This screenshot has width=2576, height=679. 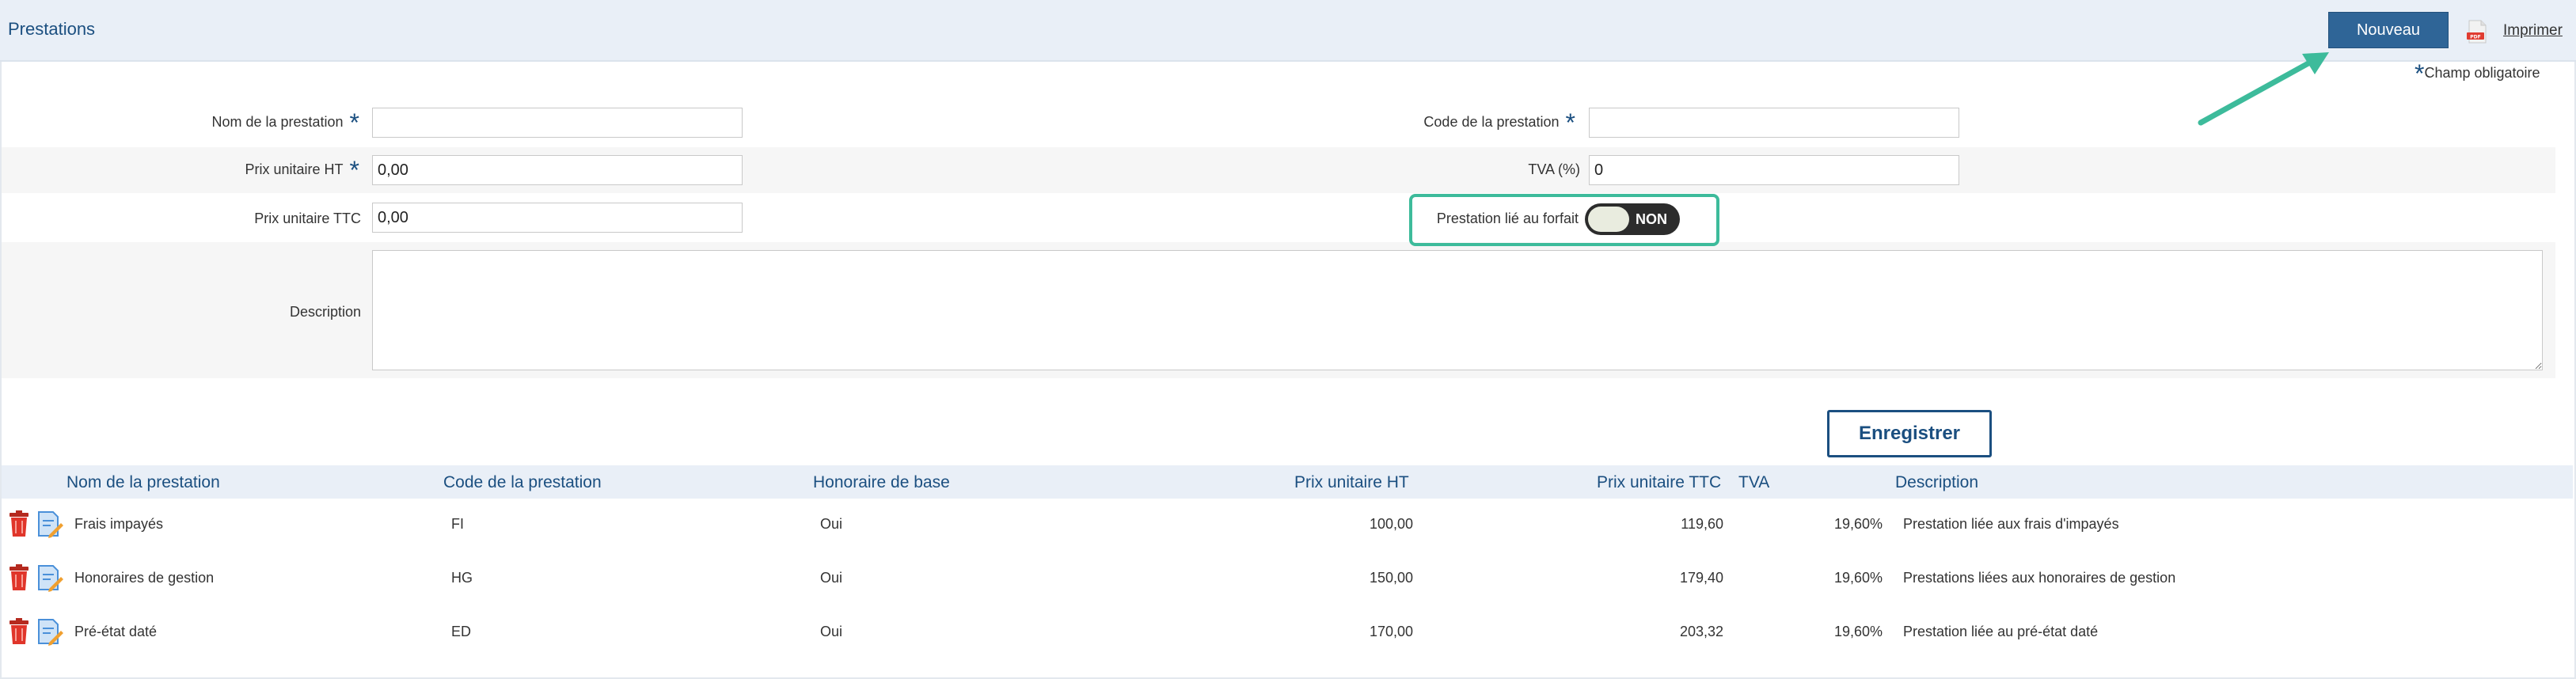 I want to click on cell-prix-ht: 150,00, so click(x=1391, y=578).